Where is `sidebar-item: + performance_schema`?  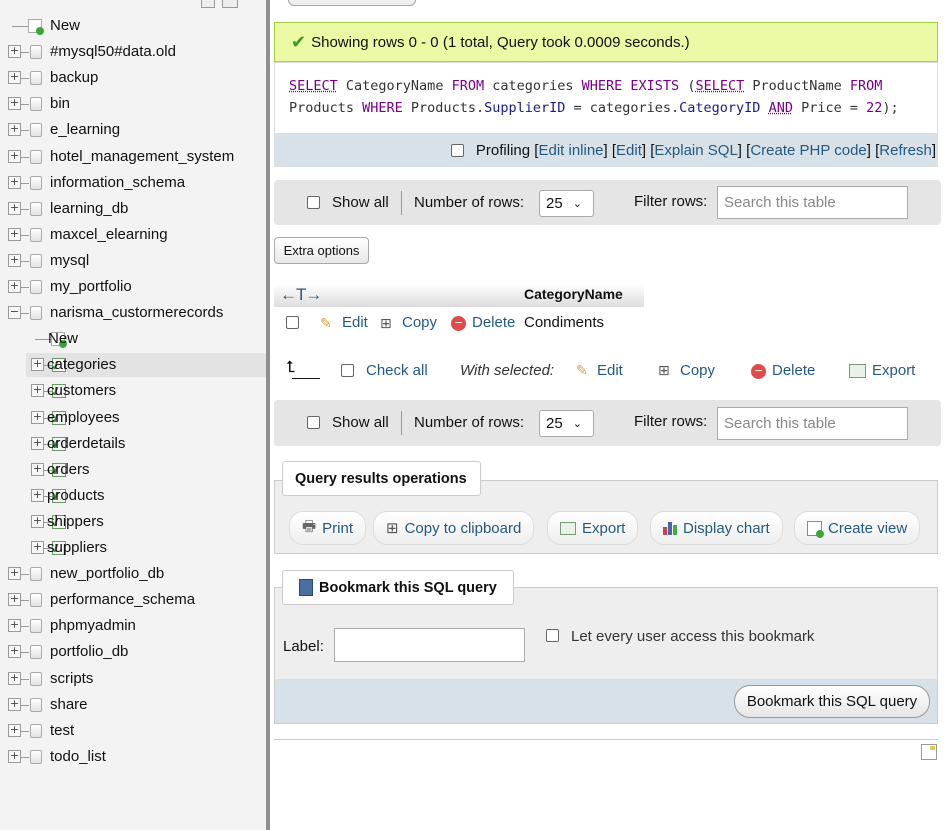 sidebar-item: + performance_schema is located at coordinates (133, 600).